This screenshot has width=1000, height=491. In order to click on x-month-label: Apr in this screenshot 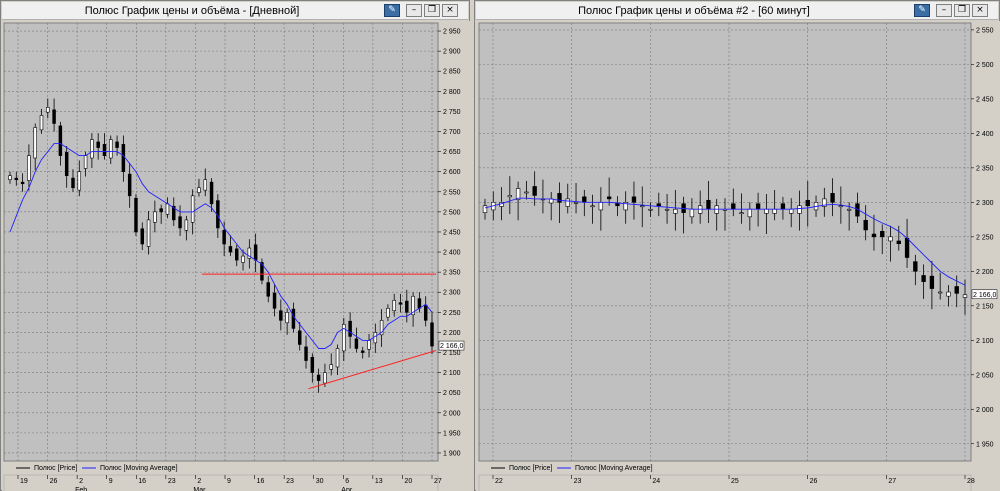, I will do `click(347, 489)`.